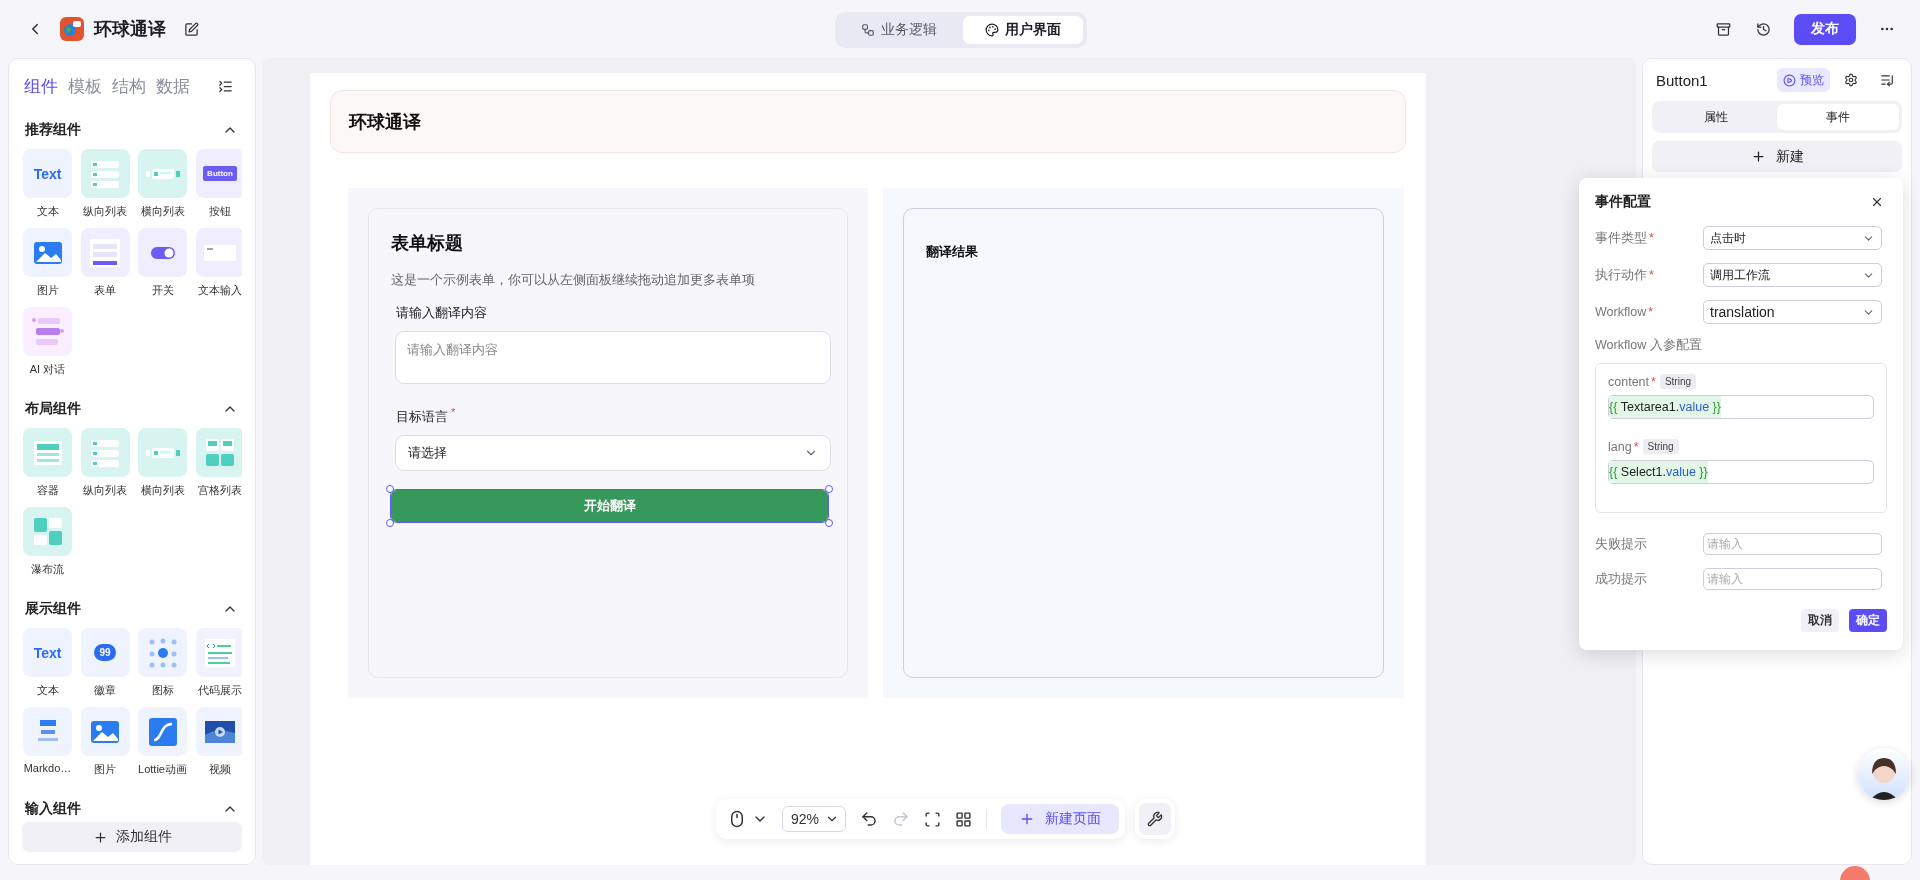 The height and width of the screenshot is (880, 1920). I want to click on text-area: 请输入翻译内容, so click(613, 357).